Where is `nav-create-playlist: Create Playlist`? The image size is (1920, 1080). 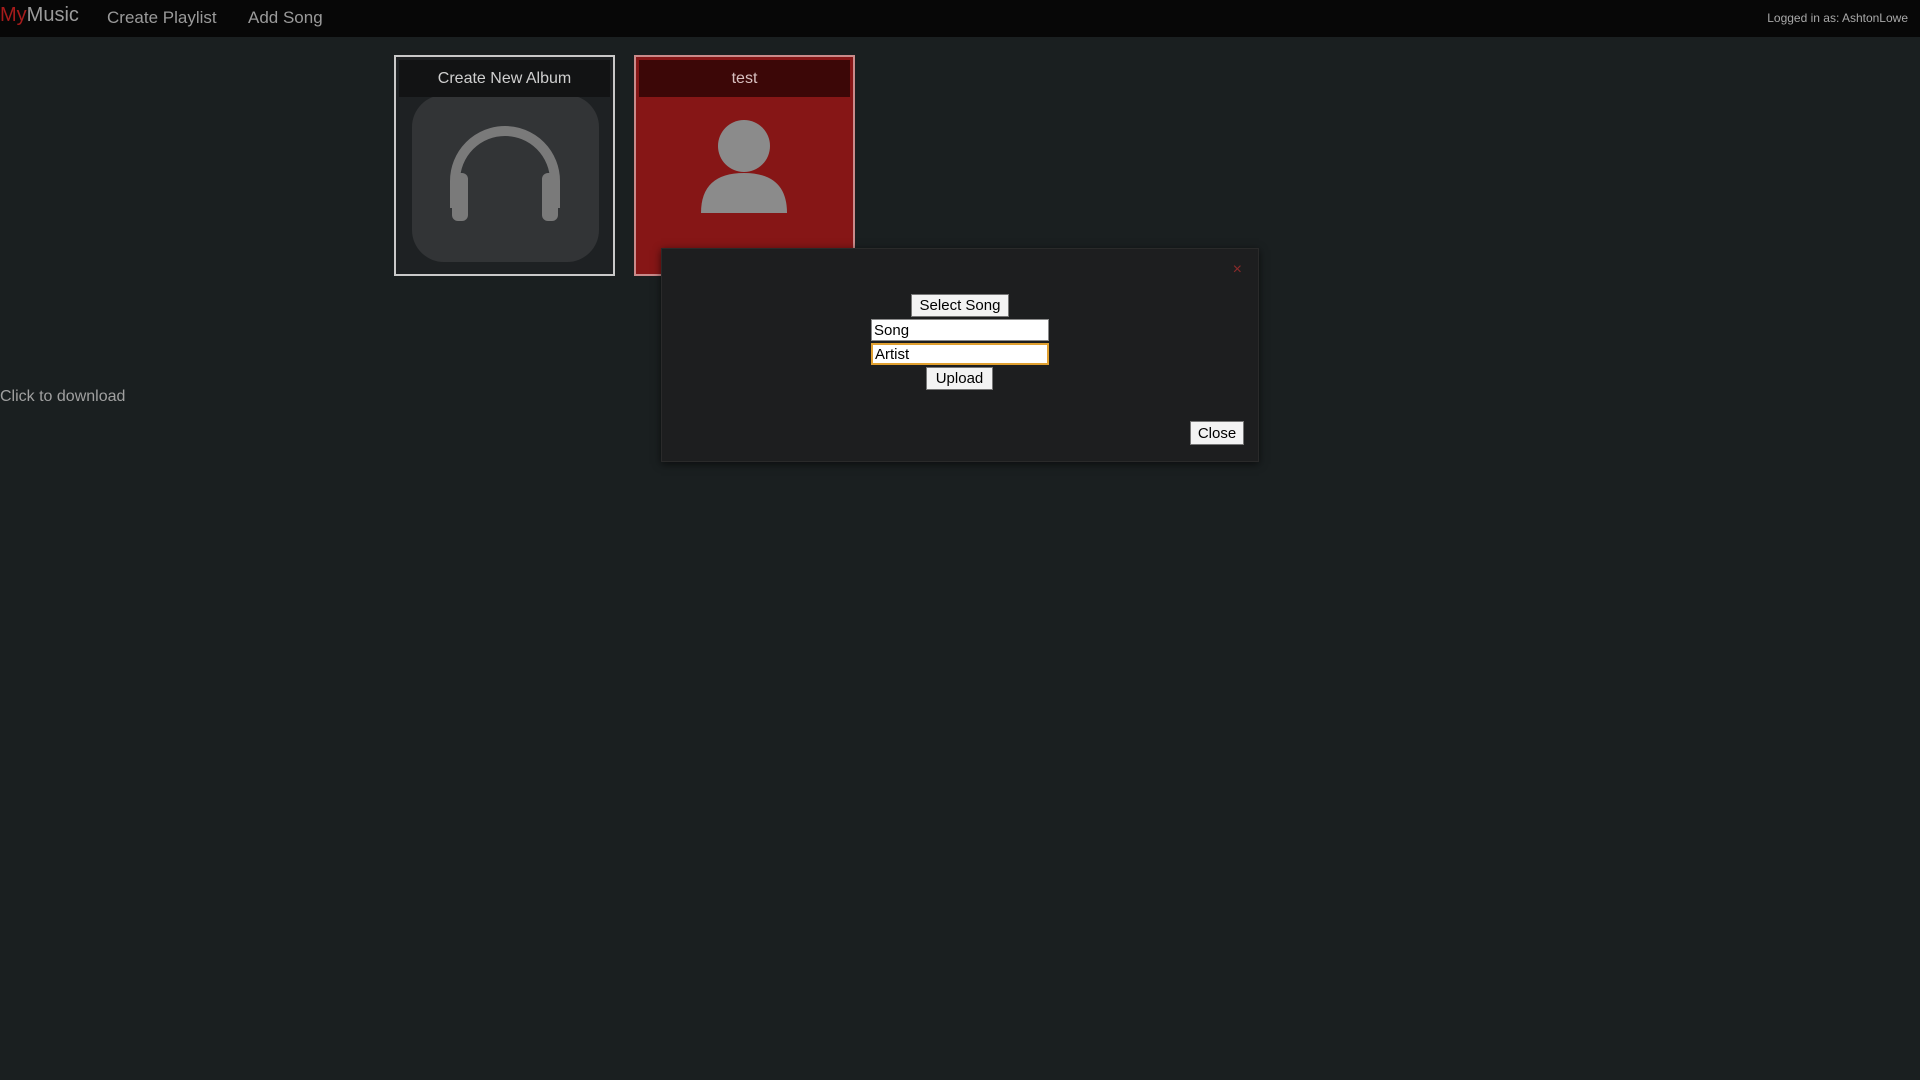 nav-create-playlist: Create Playlist is located at coordinates (162, 18).